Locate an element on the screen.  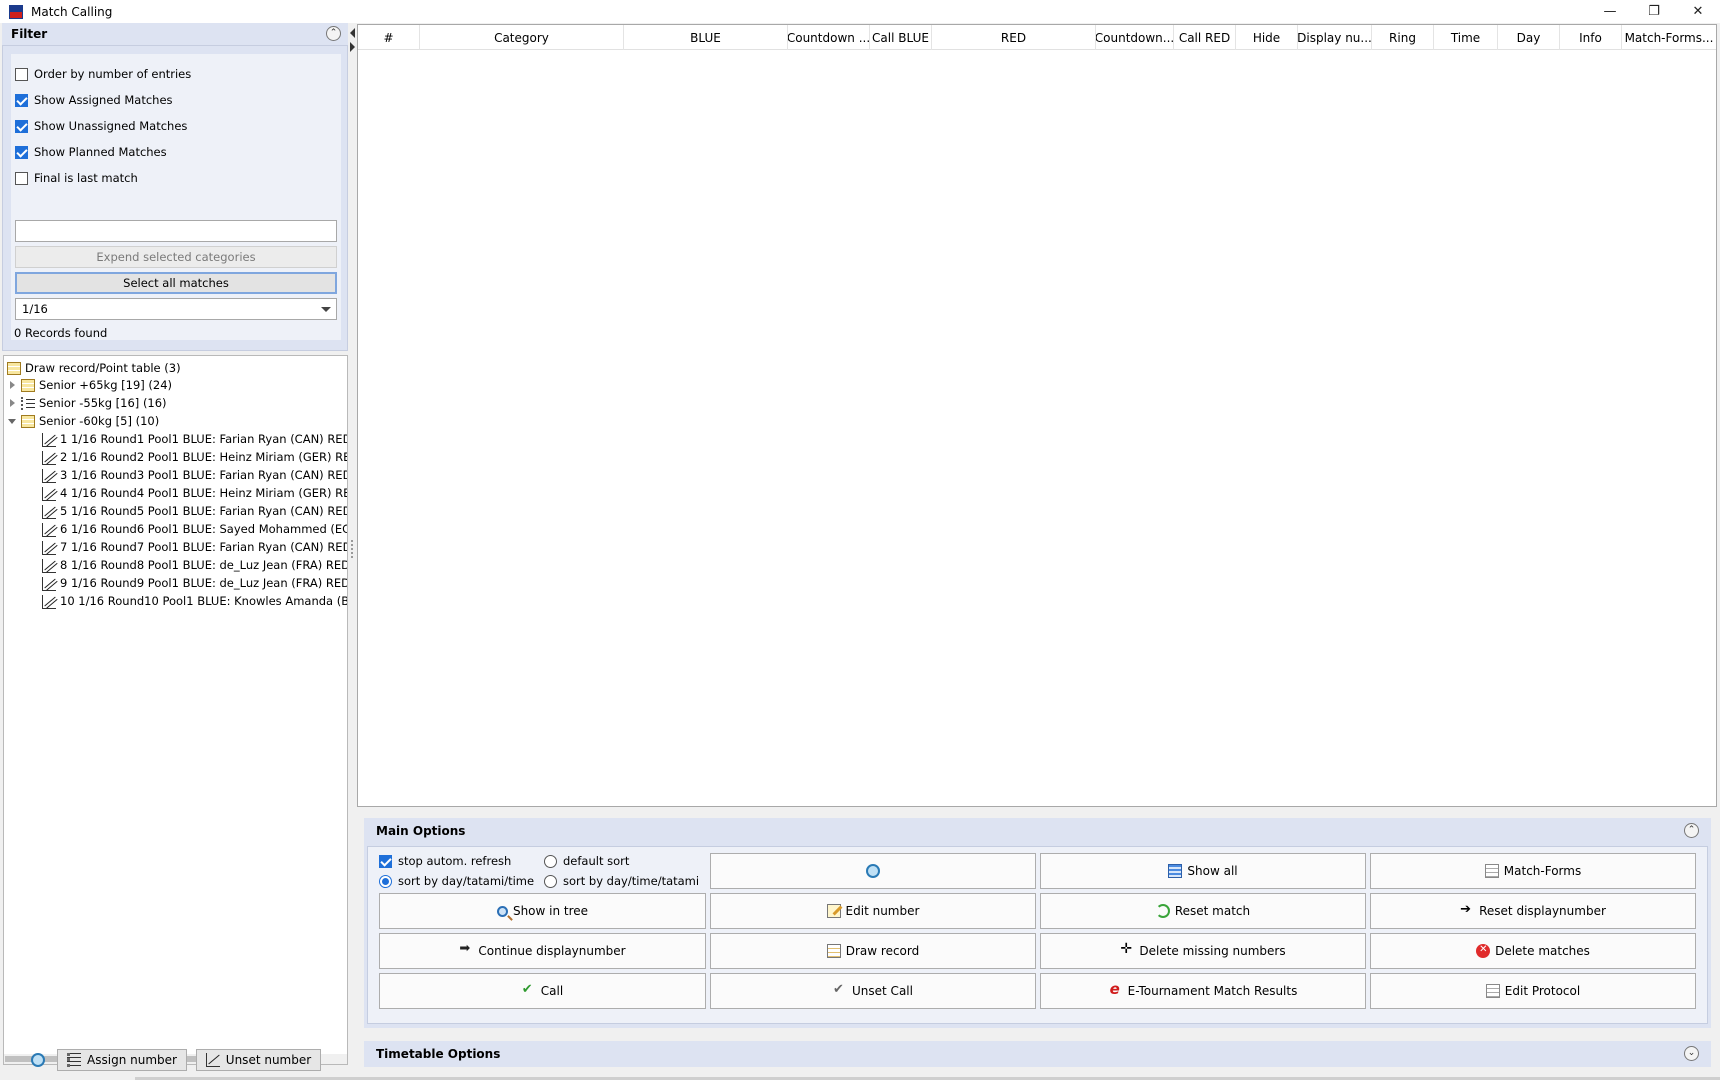
column-header-category: Category is located at coordinates (522, 37).